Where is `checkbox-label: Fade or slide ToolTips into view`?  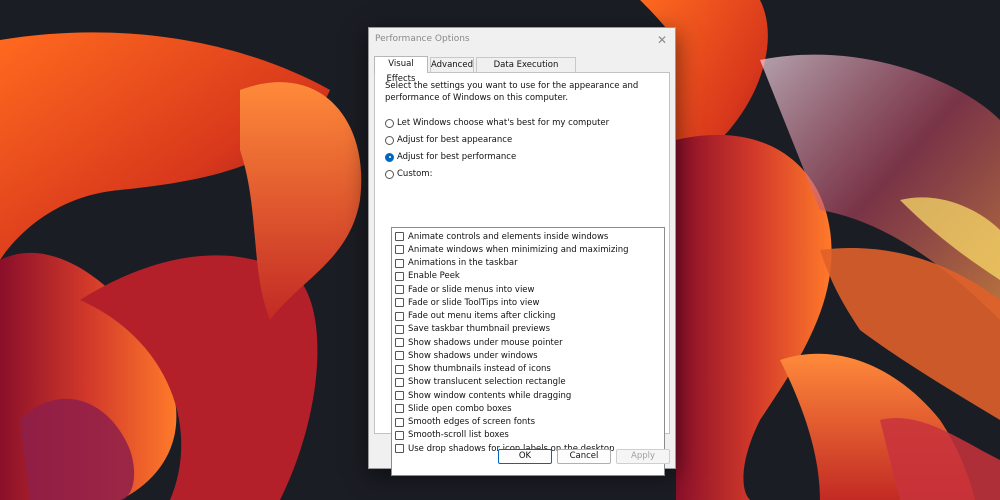
checkbox-label: Fade or slide ToolTips into view is located at coordinates (474, 302).